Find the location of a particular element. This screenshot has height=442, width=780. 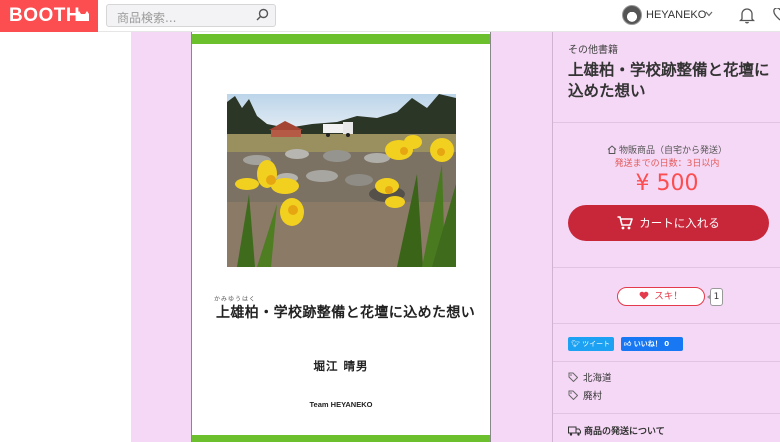

cover-publisher: Team HEYANEKO is located at coordinates (341, 404).